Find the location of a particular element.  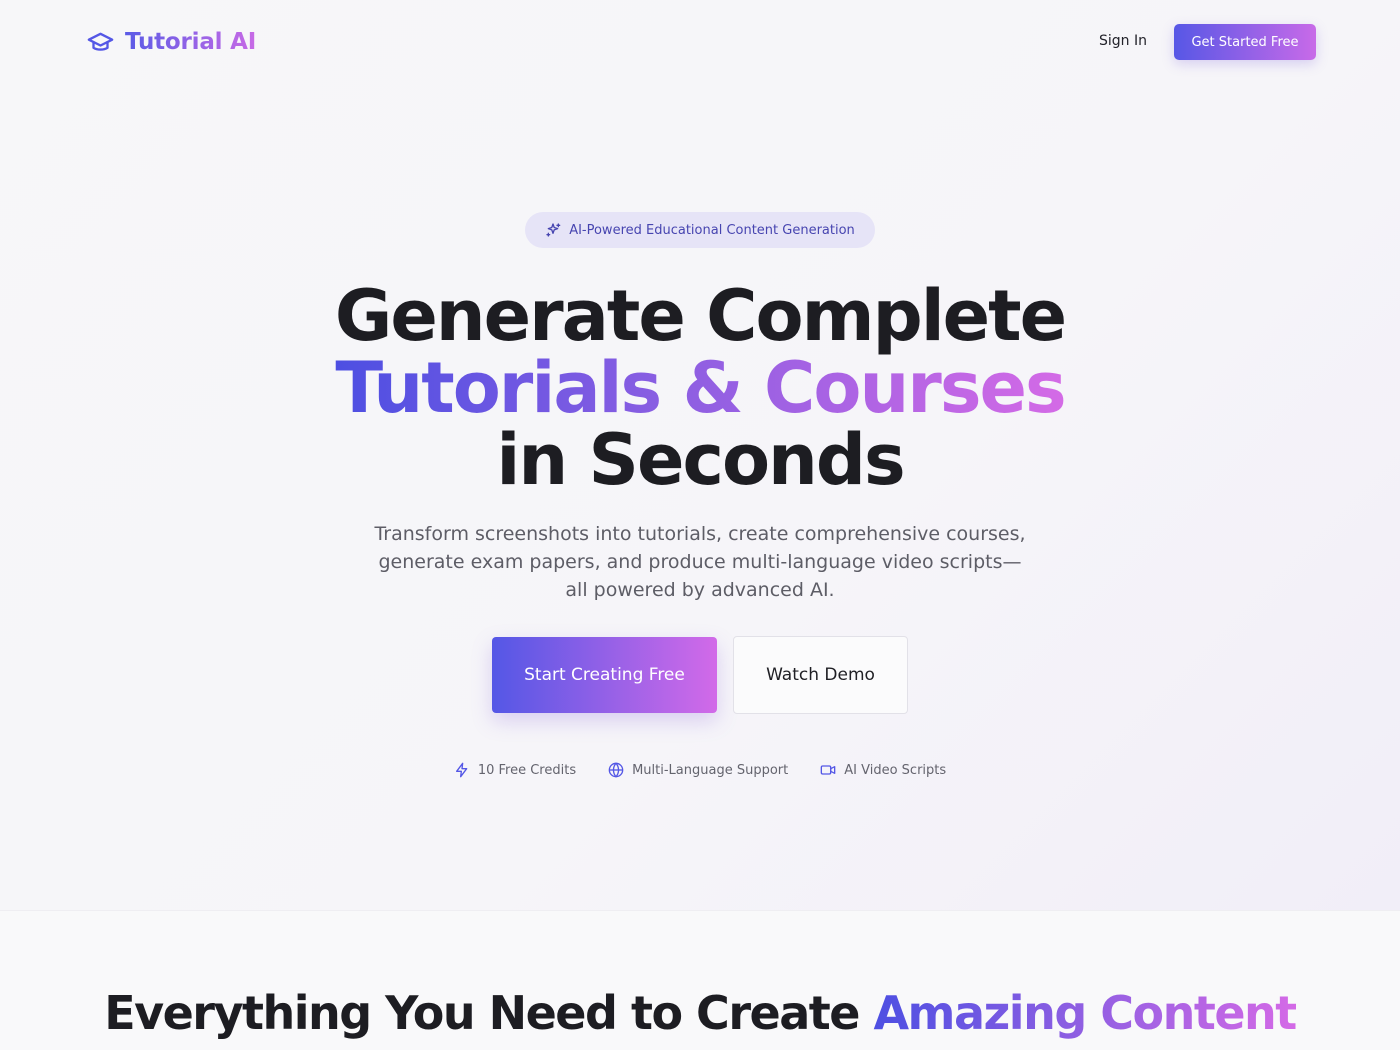

section-heading-plain: Everything You Need to Create is located at coordinates (489, 1013).